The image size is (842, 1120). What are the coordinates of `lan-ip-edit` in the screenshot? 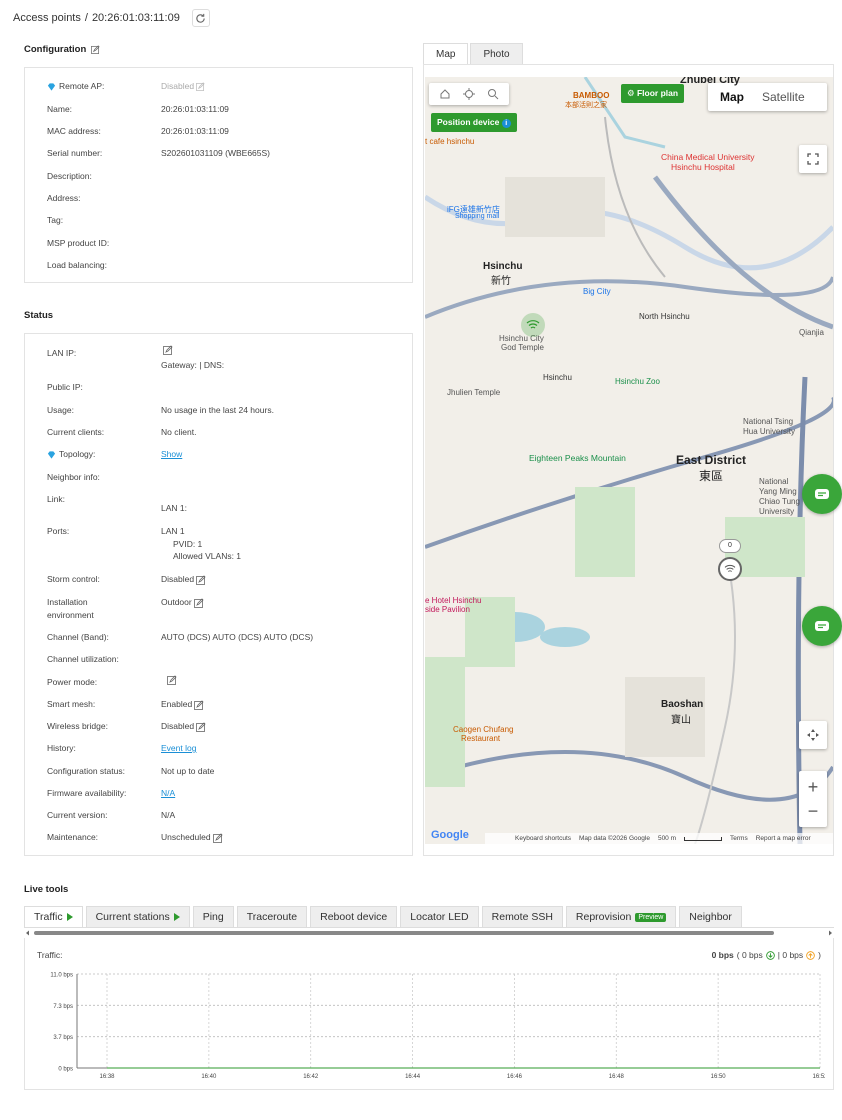 It's located at (167, 349).